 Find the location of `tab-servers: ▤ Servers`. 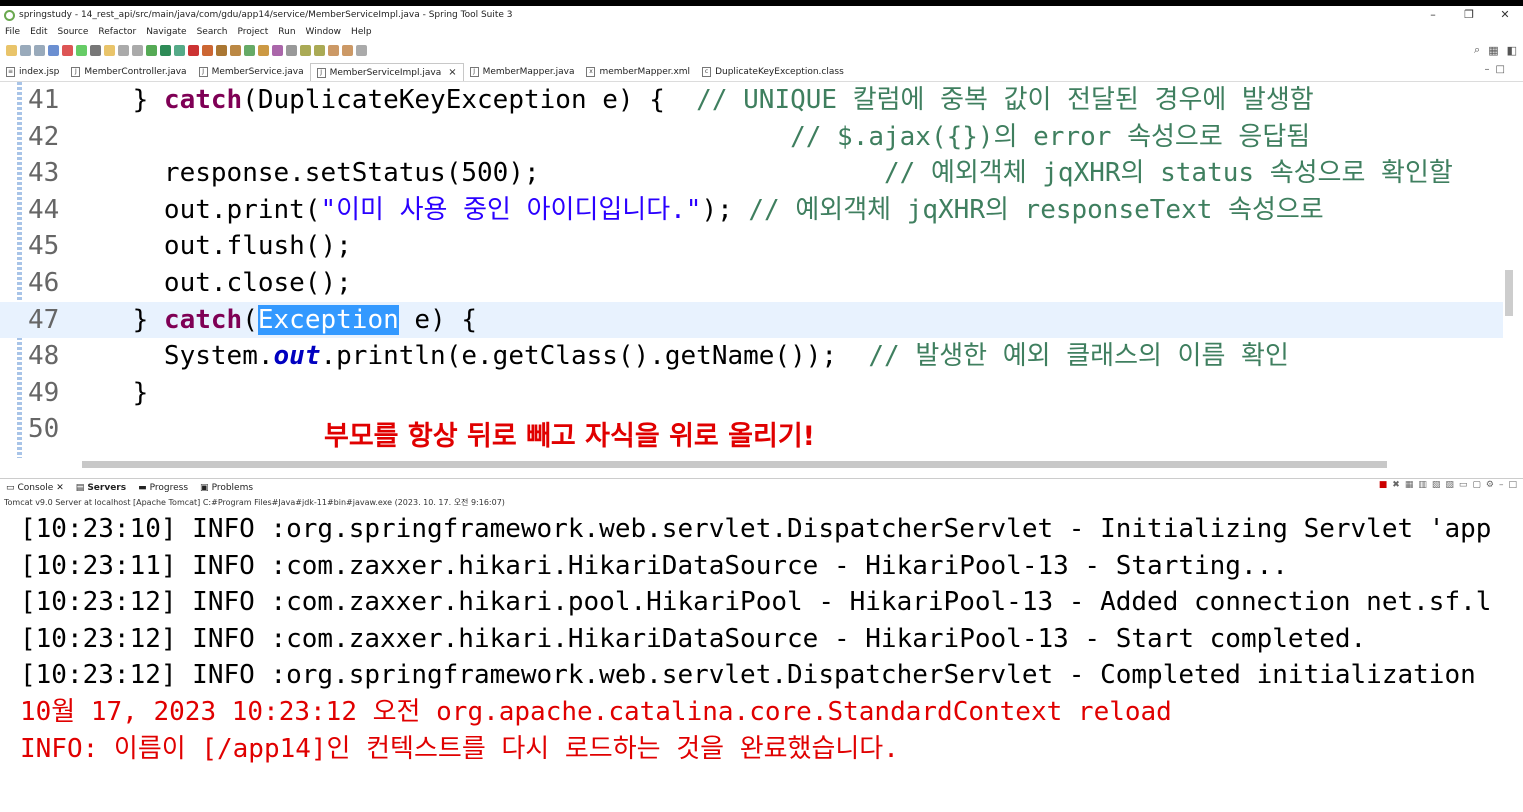

tab-servers: ▤ Servers is located at coordinates (101, 488).